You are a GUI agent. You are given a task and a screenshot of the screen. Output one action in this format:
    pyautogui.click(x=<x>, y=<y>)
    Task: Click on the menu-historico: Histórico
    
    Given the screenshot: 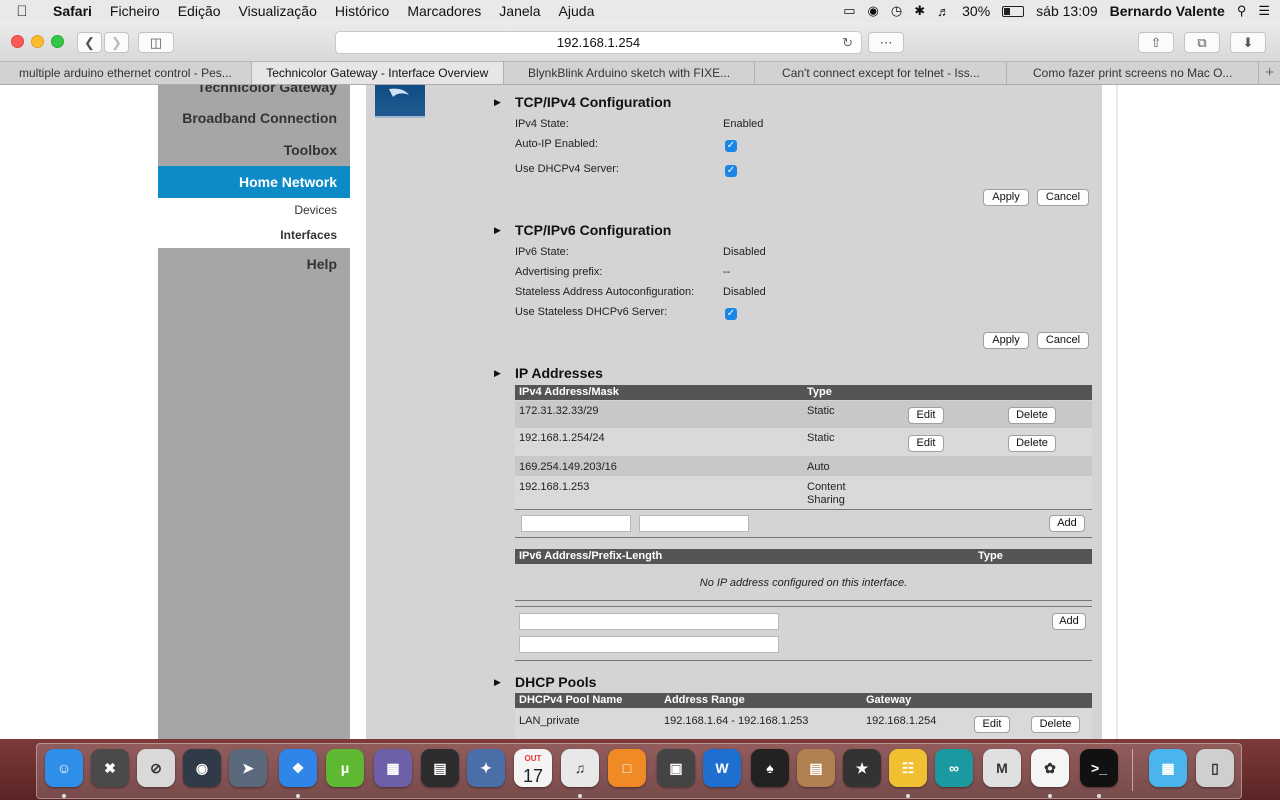 What is the action you would take?
    pyautogui.click(x=362, y=11)
    